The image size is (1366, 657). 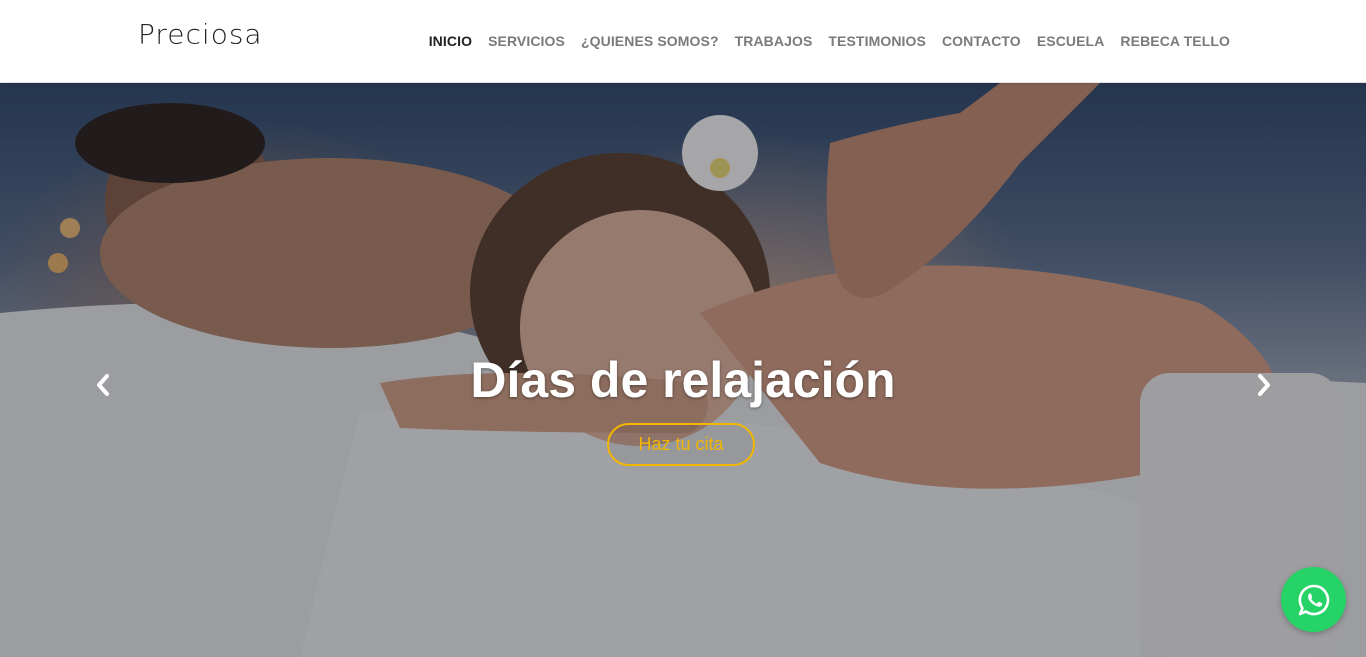 What do you see at coordinates (774, 41) in the screenshot?
I see `nav-item-trabajos: TRABAJOS` at bounding box center [774, 41].